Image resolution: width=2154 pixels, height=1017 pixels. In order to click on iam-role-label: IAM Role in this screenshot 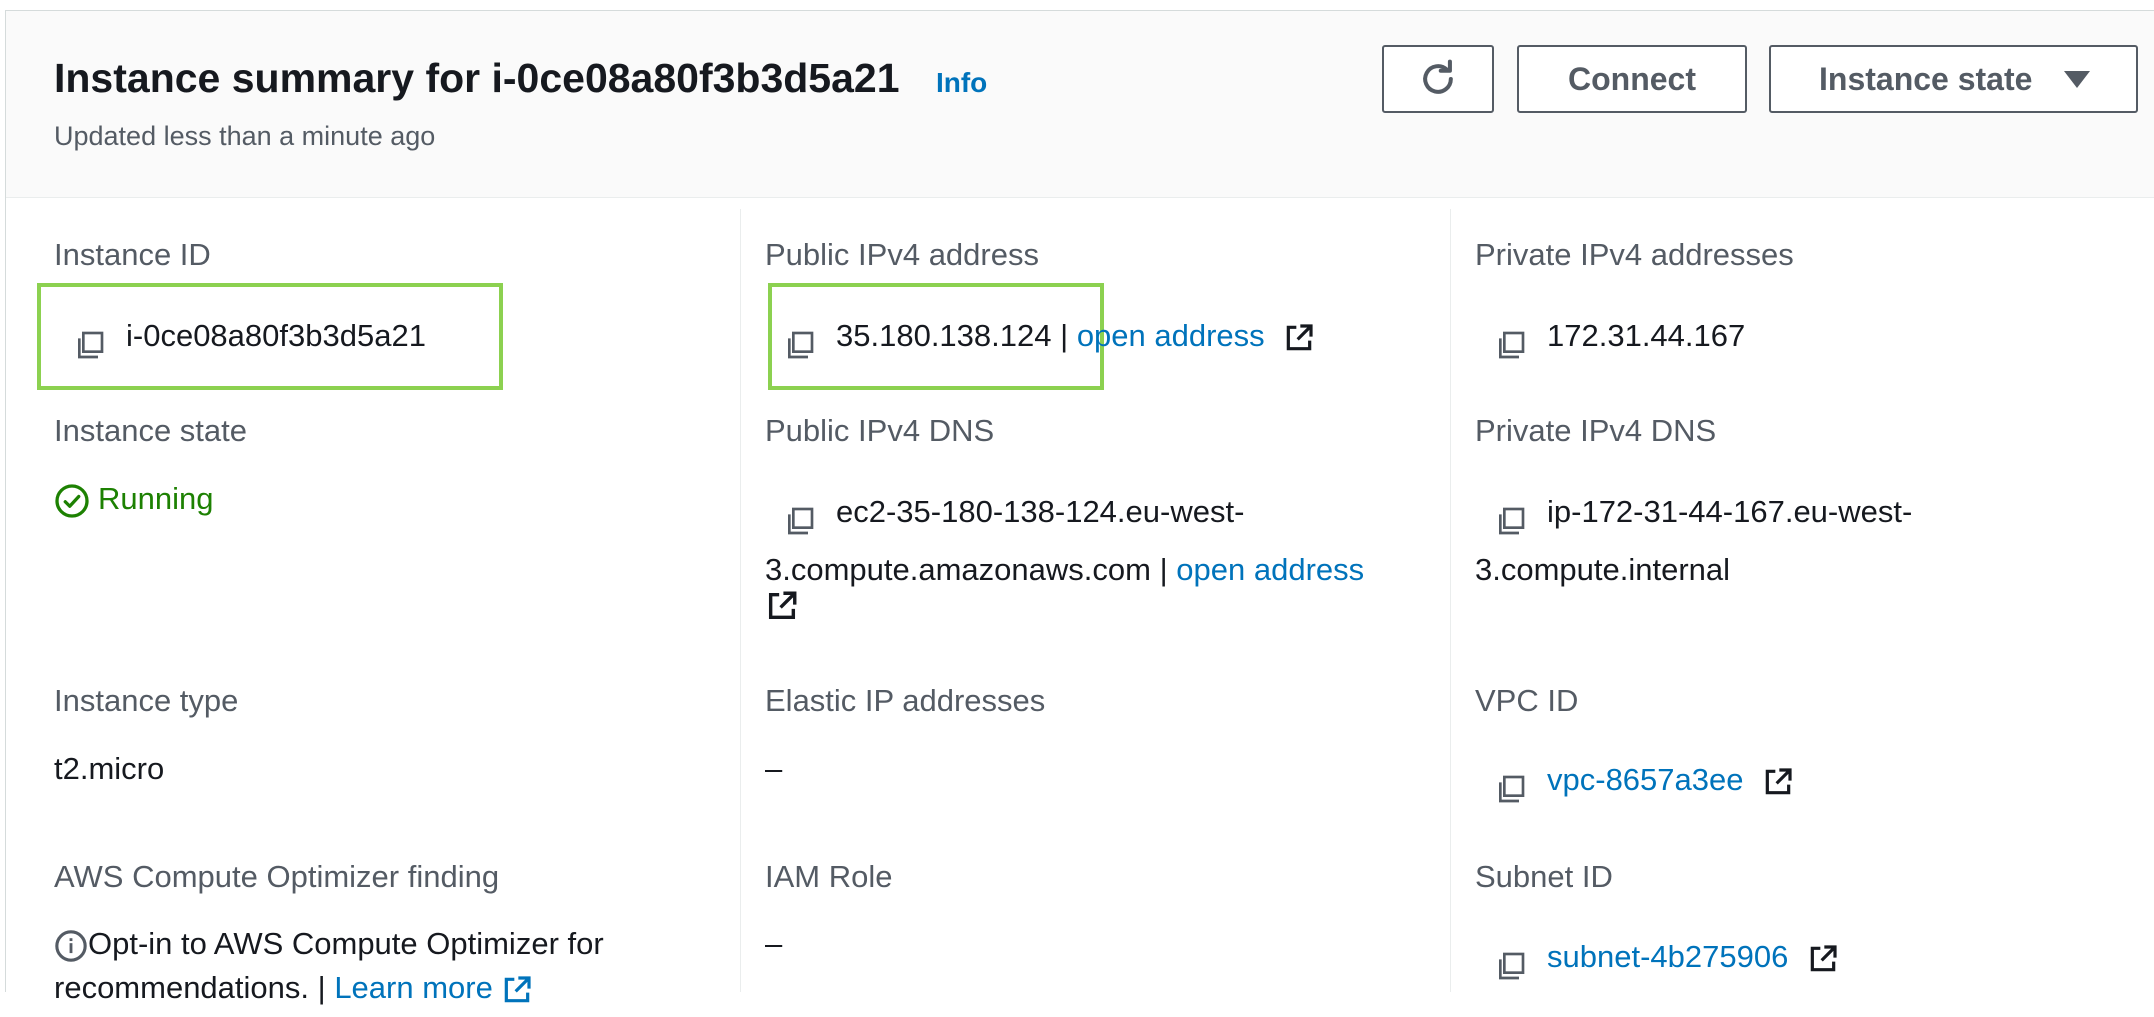, I will do `click(829, 876)`.